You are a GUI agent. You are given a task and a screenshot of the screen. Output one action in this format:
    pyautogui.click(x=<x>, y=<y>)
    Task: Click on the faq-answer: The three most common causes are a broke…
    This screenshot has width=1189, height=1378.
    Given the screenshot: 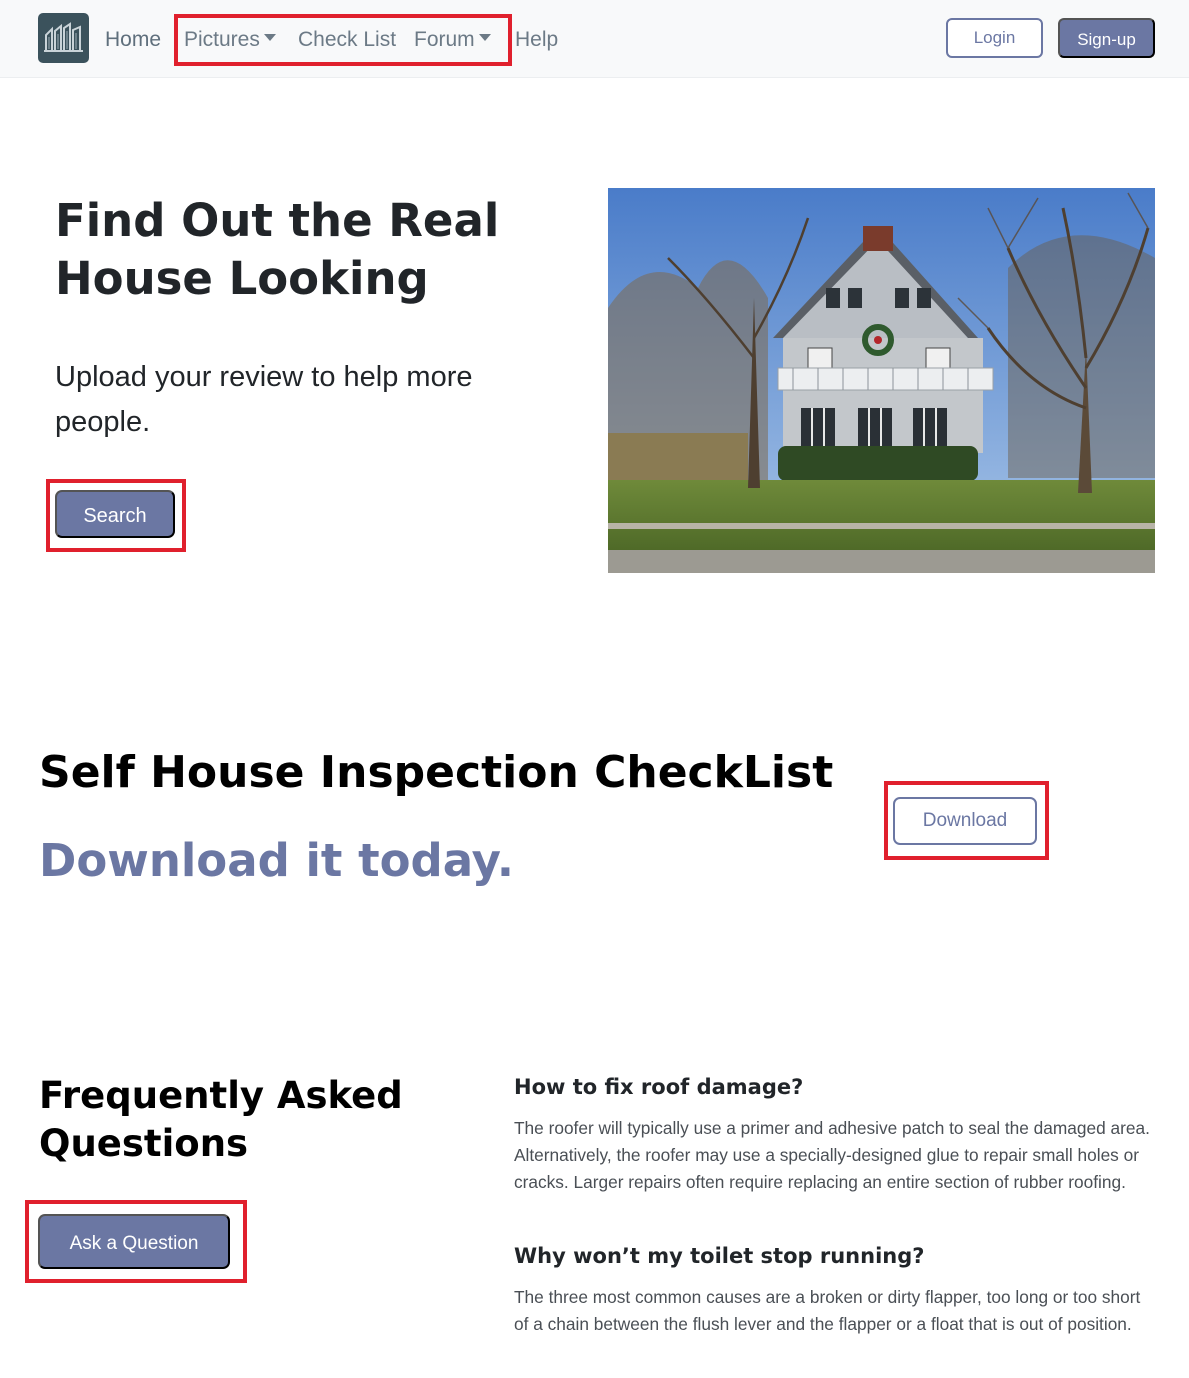 What is the action you would take?
    pyautogui.click(x=827, y=1310)
    